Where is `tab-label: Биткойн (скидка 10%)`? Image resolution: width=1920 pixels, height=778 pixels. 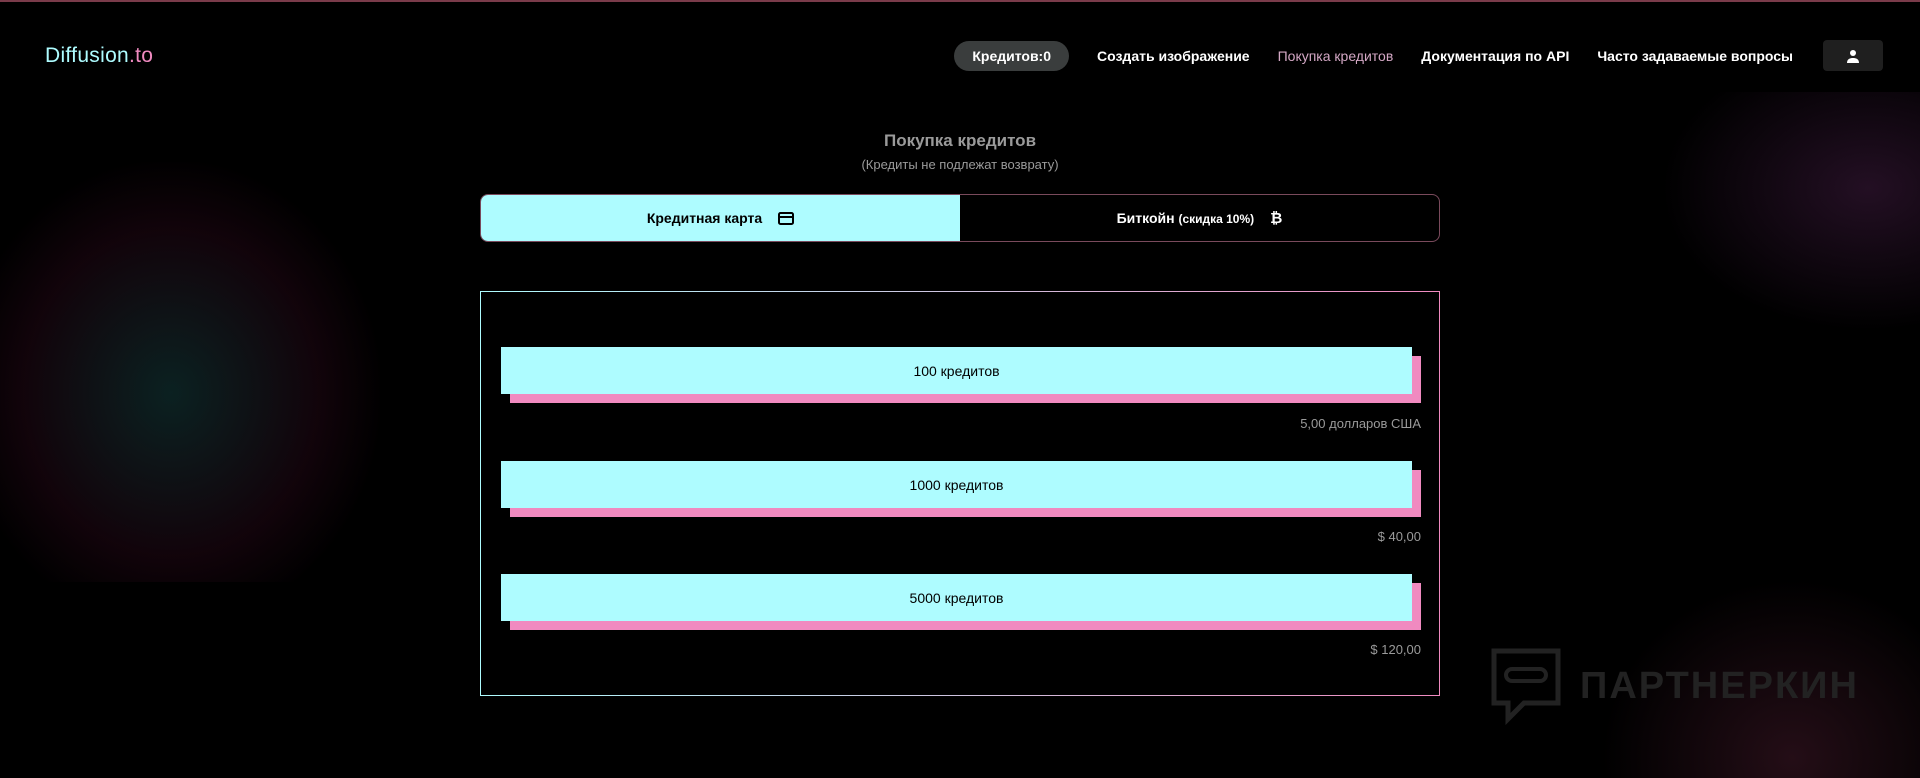
tab-label: Биткойн (скидка 10%) is located at coordinates (1186, 218).